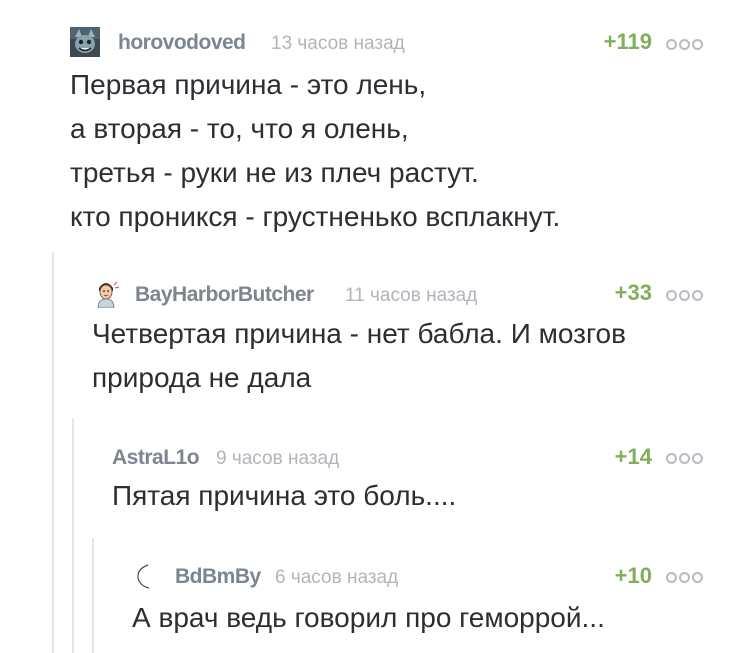 The width and height of the screenshot is (750, 653). Describe the element at coordinates (633, 292) in the screenshot. I see `rating: +33` at that location.